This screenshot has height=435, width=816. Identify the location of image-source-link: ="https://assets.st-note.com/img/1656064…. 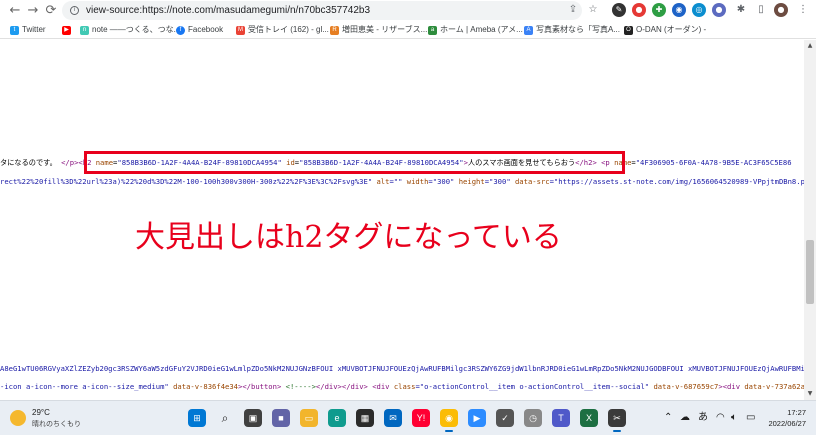
(677, 181).